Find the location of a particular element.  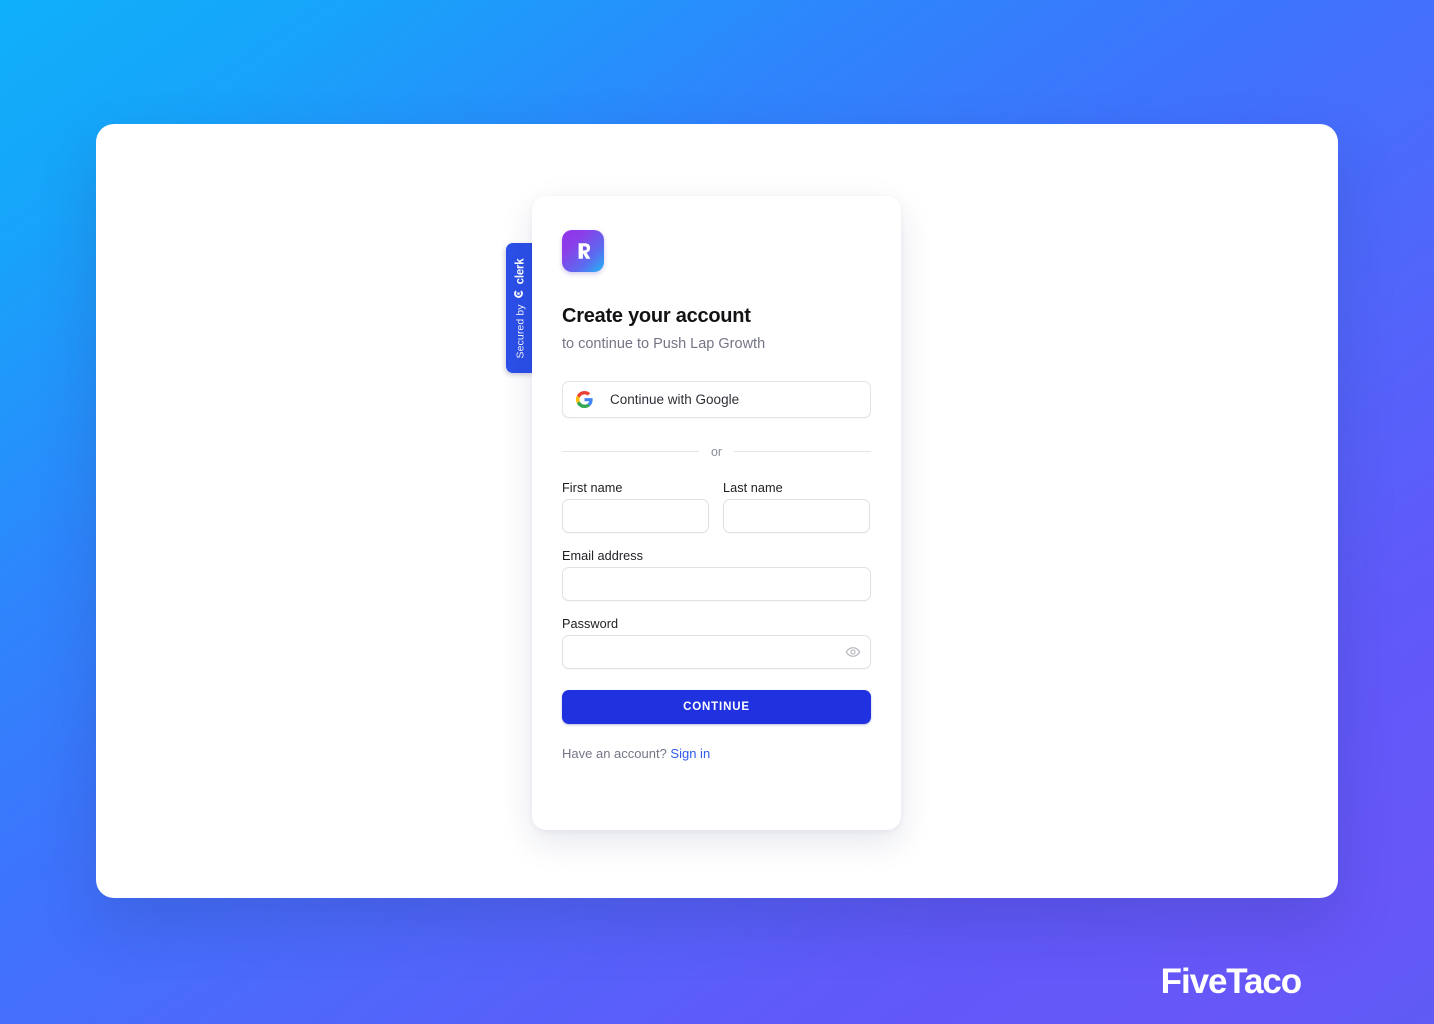

first-name-field-group: First name is located at coordinates (635, 507).